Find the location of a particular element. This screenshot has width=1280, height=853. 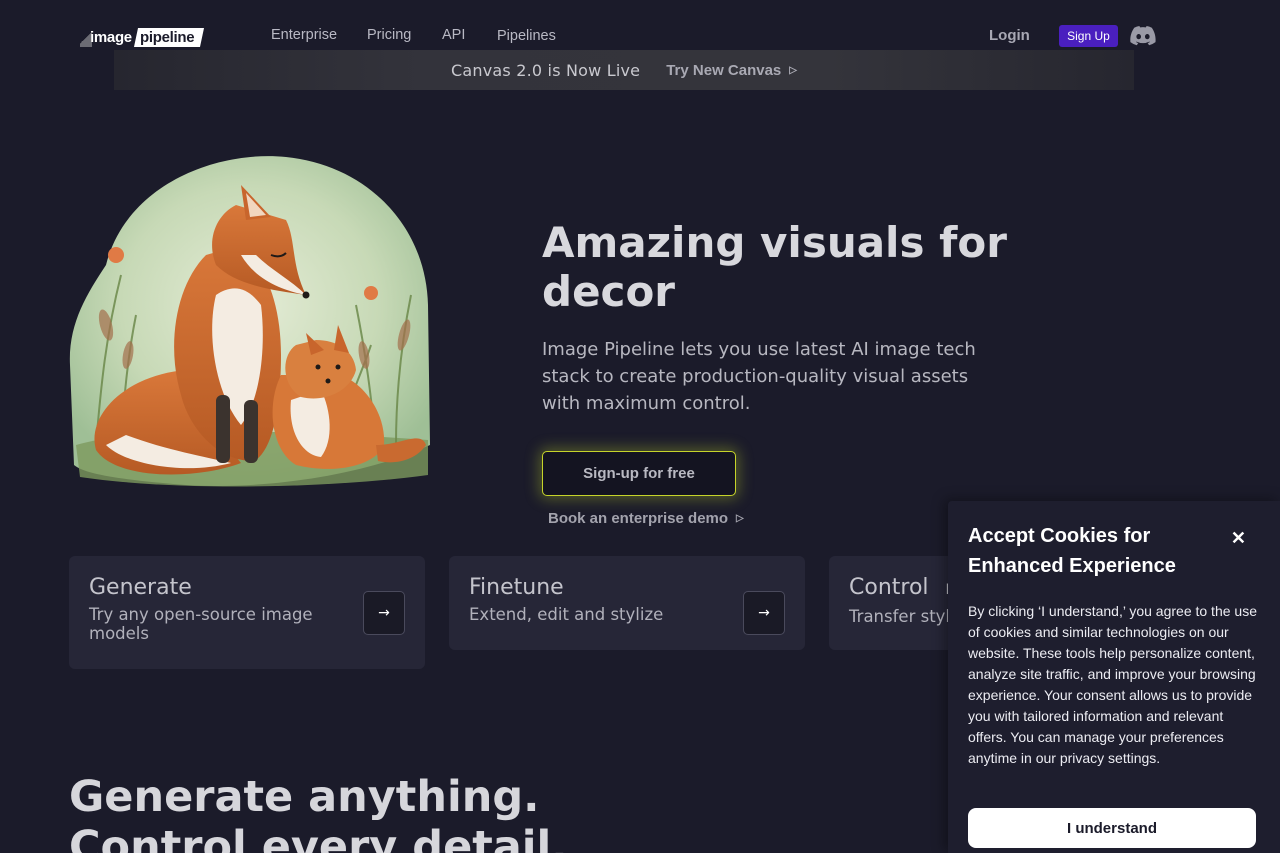

hero-title: Amazing visuals for decor is located at coordinates (774, 267).